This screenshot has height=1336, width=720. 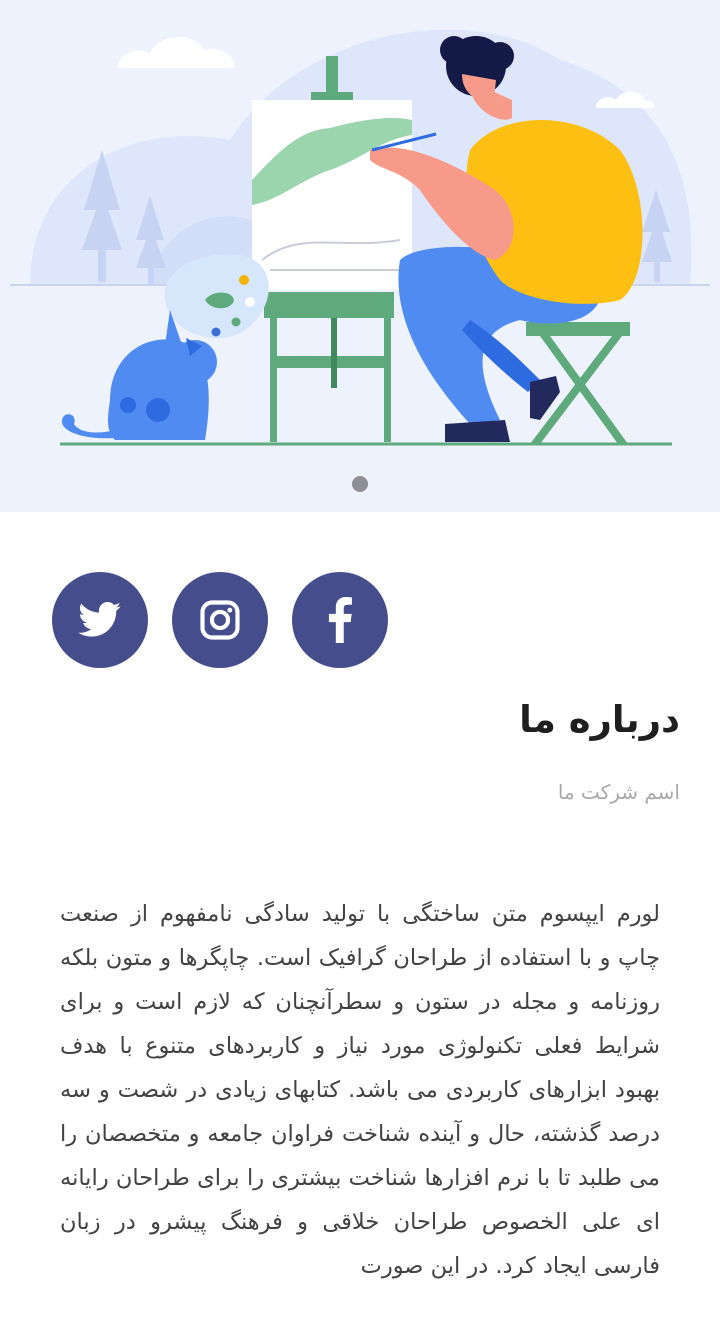 What do you see at coordinates (360, 484) in the screenshot?
I see `carousel-dot` at bounding box center [360, 484].